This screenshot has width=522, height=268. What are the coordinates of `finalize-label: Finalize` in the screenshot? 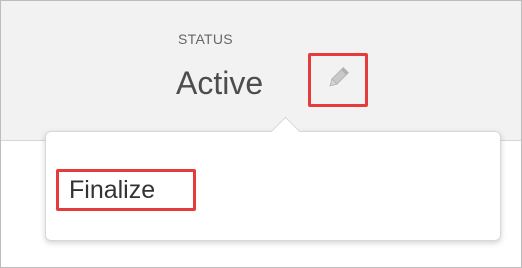 It's located at (112, 189).